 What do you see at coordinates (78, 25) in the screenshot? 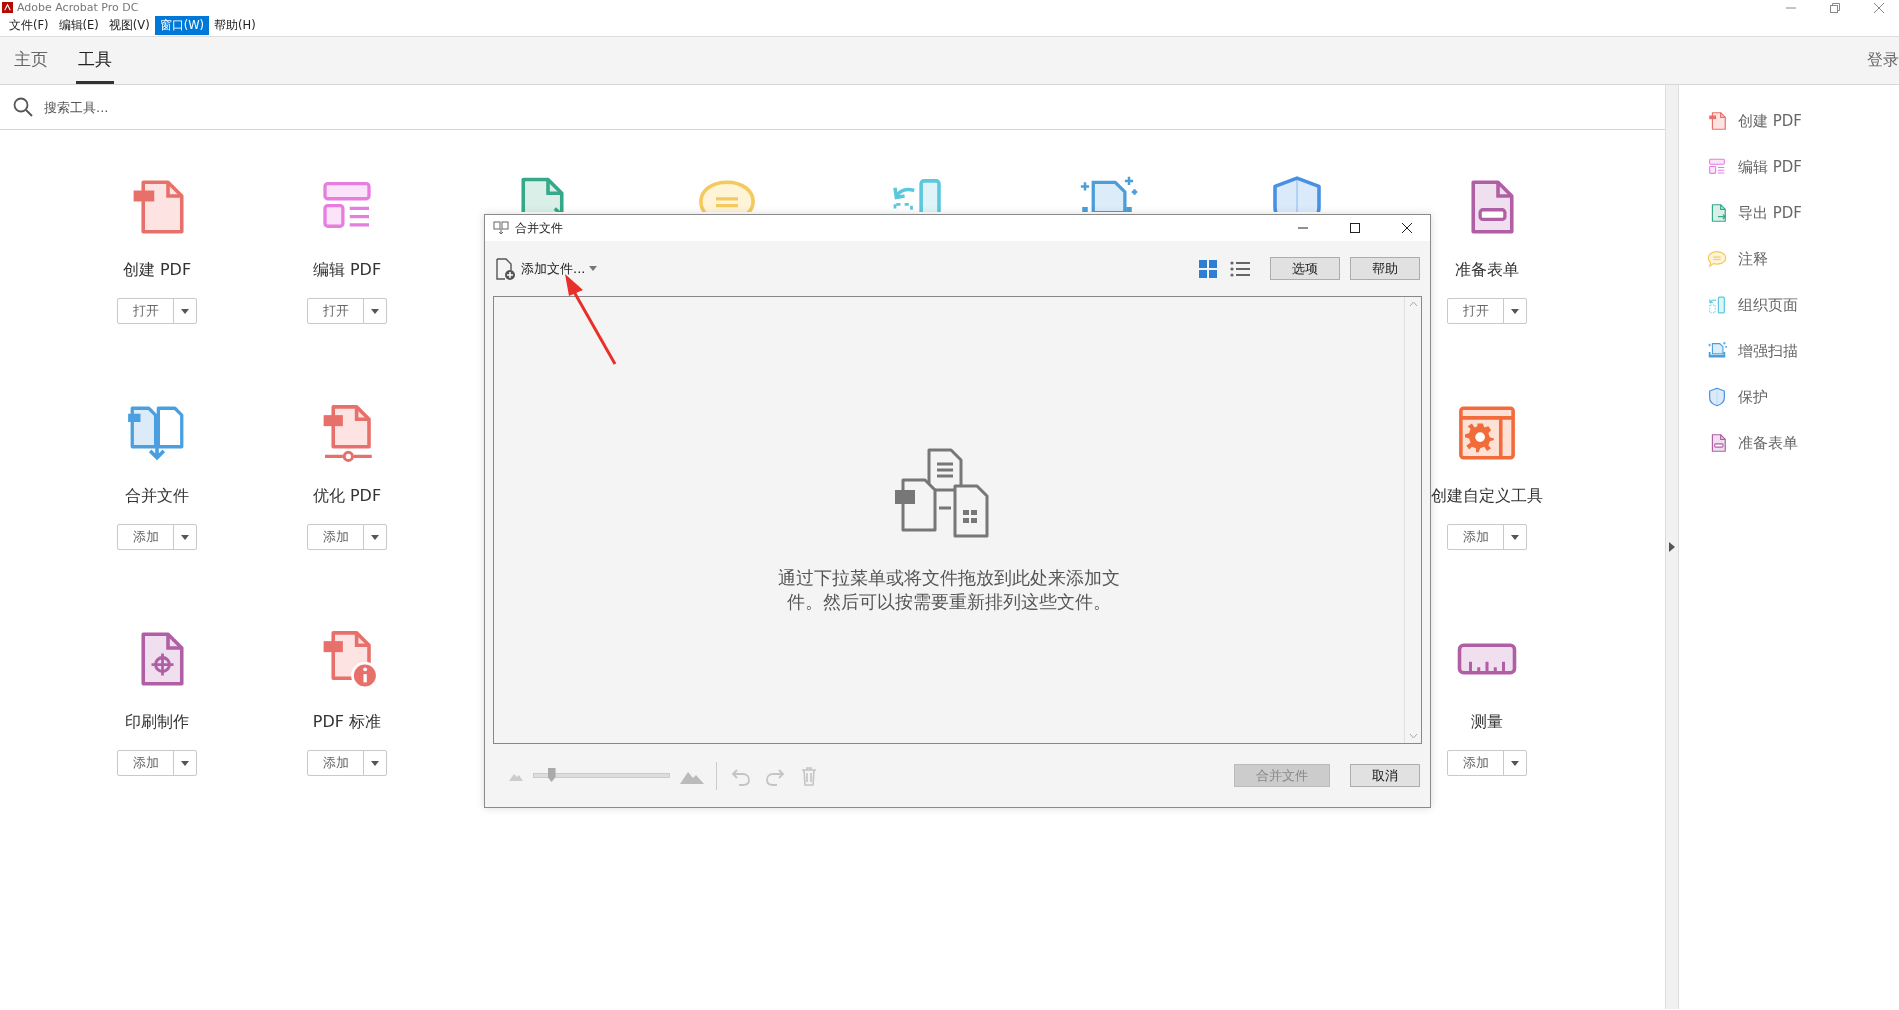
I see `menu-item: 编辑(E)` at bounding box center [78, 25].